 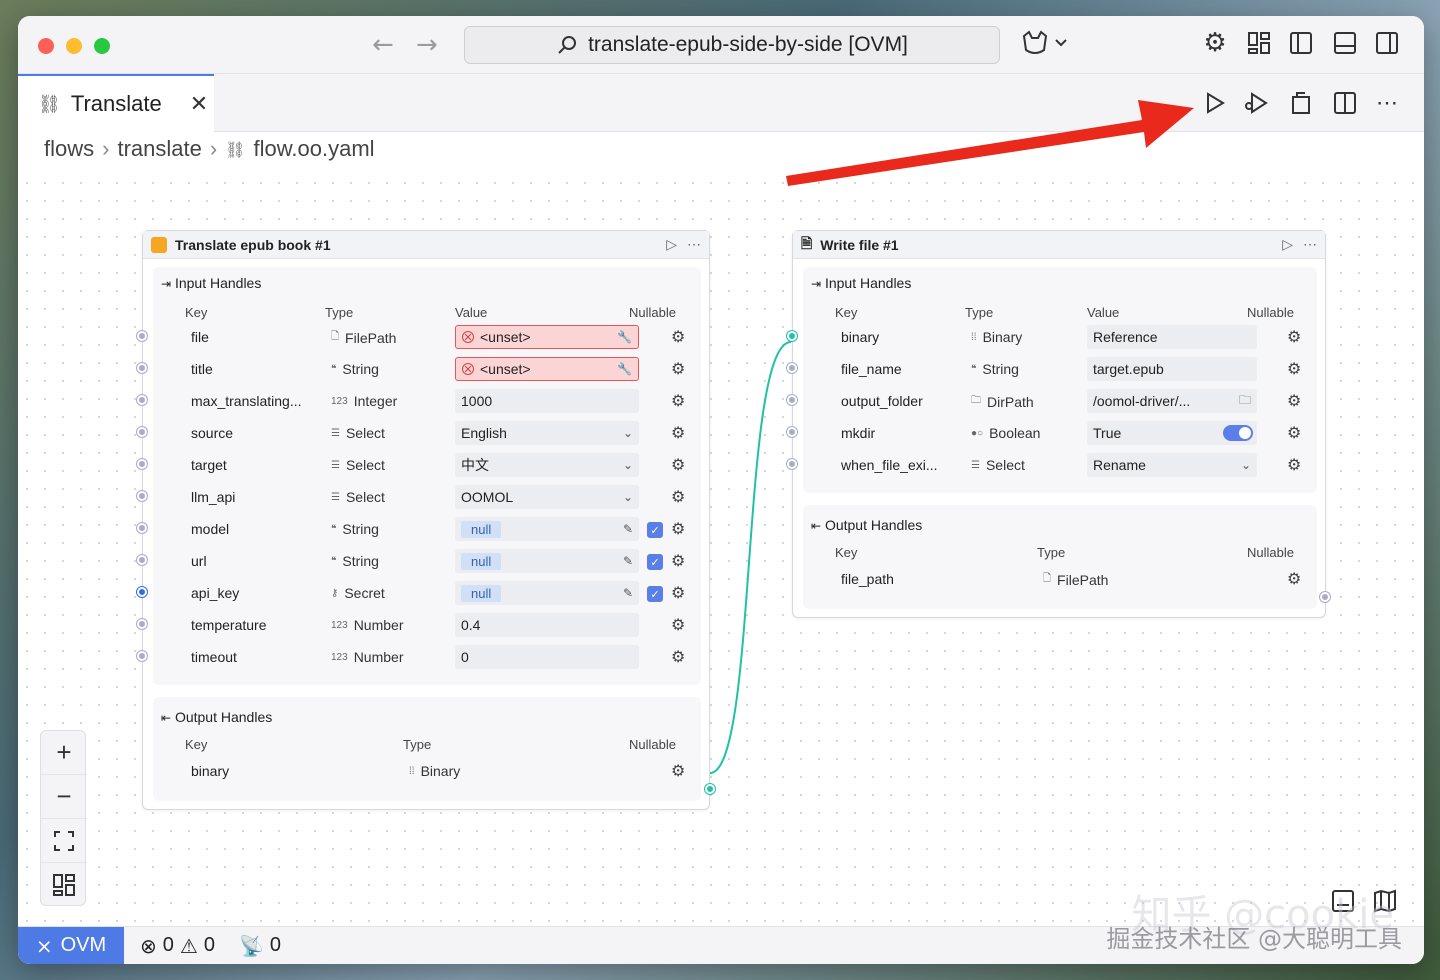 I want to click on input-value-field: 1000, so click(x=547, y=401).